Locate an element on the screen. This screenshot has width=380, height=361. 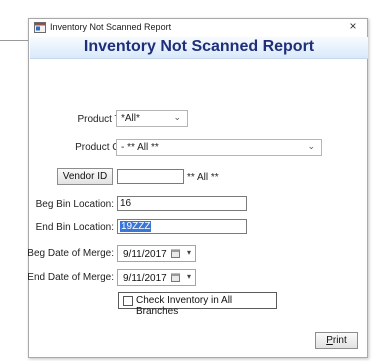
check-all-branches-checkbox: Check Inventory in All Branches is located at coordinates (197, 304).